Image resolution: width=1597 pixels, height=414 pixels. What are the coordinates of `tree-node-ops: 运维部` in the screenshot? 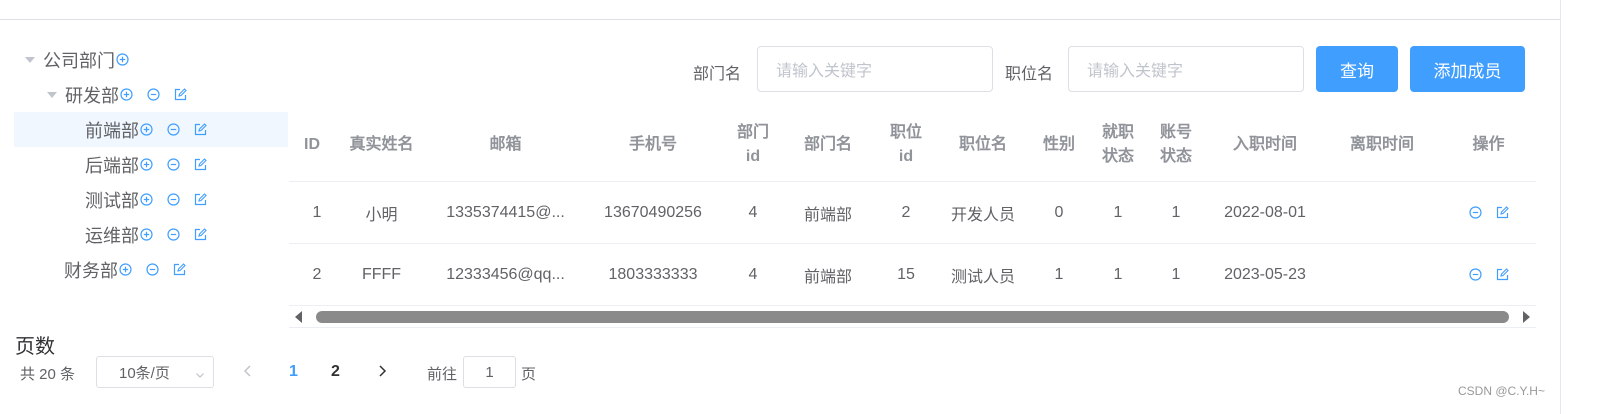 It's located at (151, 234).